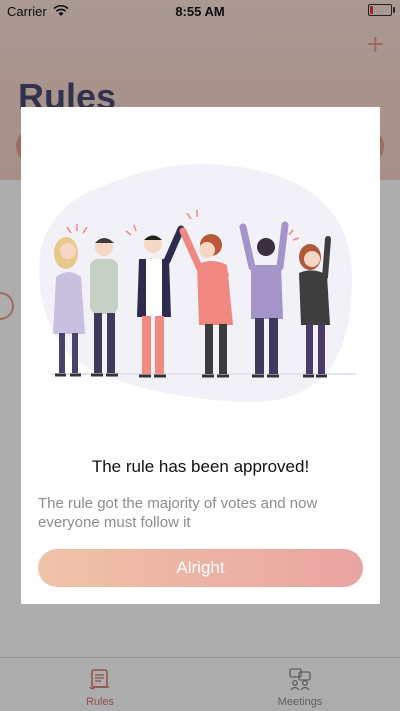 This screenshot has width=400, height=711. I want to click on dialog-title: The rule has been approved!, so click(200, 466).